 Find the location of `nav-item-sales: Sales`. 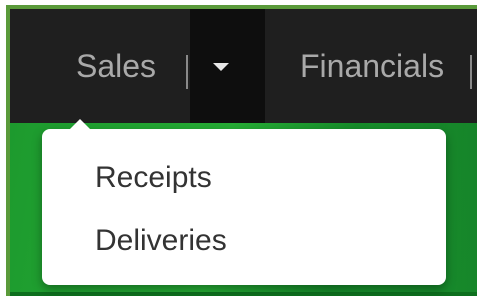

nav-item-sales: Sales is located at coordinates (116, 66).